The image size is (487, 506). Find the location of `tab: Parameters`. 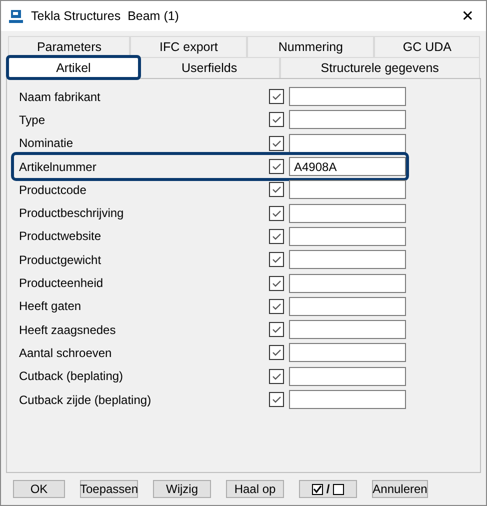

tab: Parameters is located at coordinates (69, 46).